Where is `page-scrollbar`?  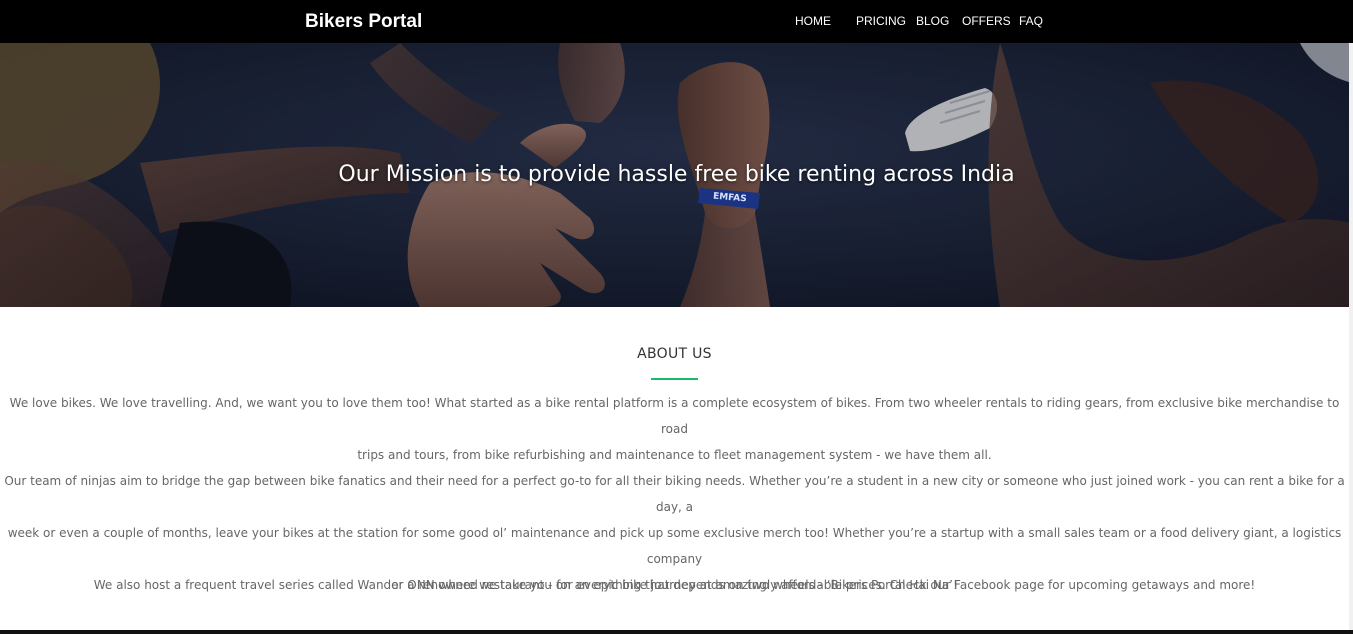
page-scrollbar is located at coordinates (1351, 338).